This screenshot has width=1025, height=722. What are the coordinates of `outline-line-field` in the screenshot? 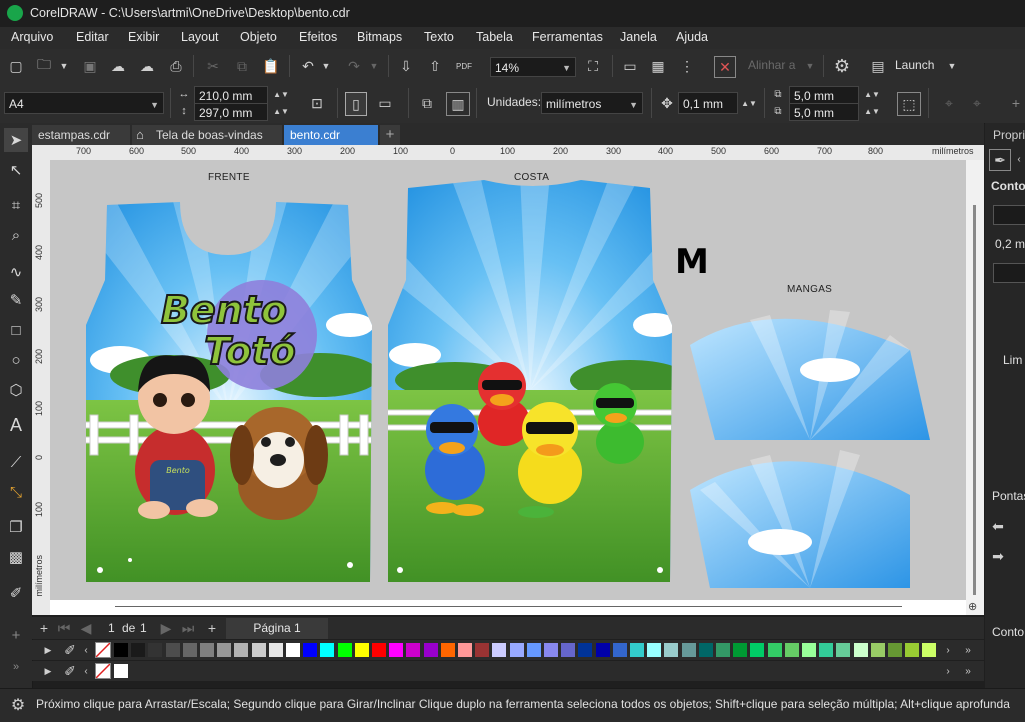 It's located at (1009, 273).